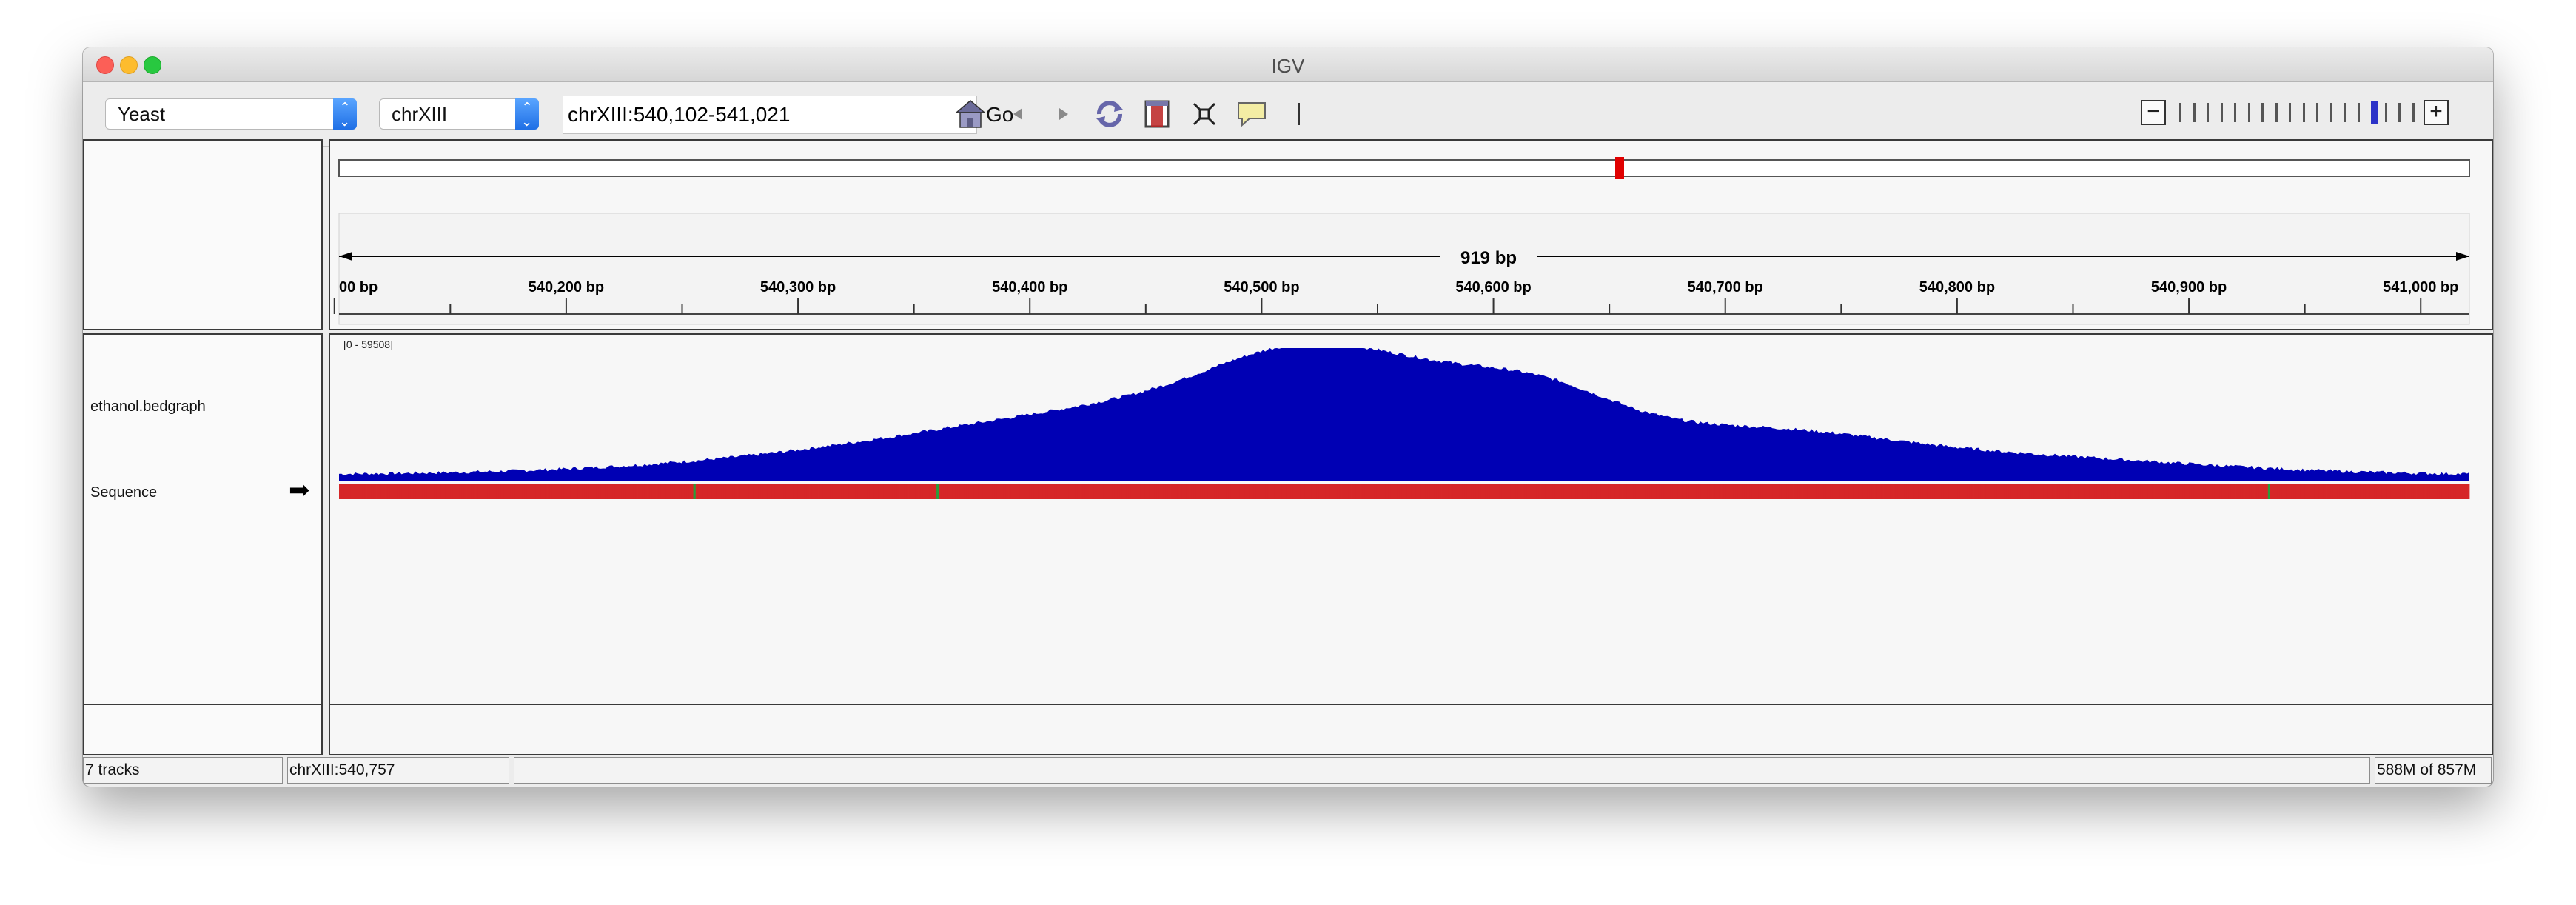 The height and width of the screenshot is (905, 2576). What do you see at coordinates (970, 114) in the screenshot?
I see `home-icon` at bounding box center [970, 114].